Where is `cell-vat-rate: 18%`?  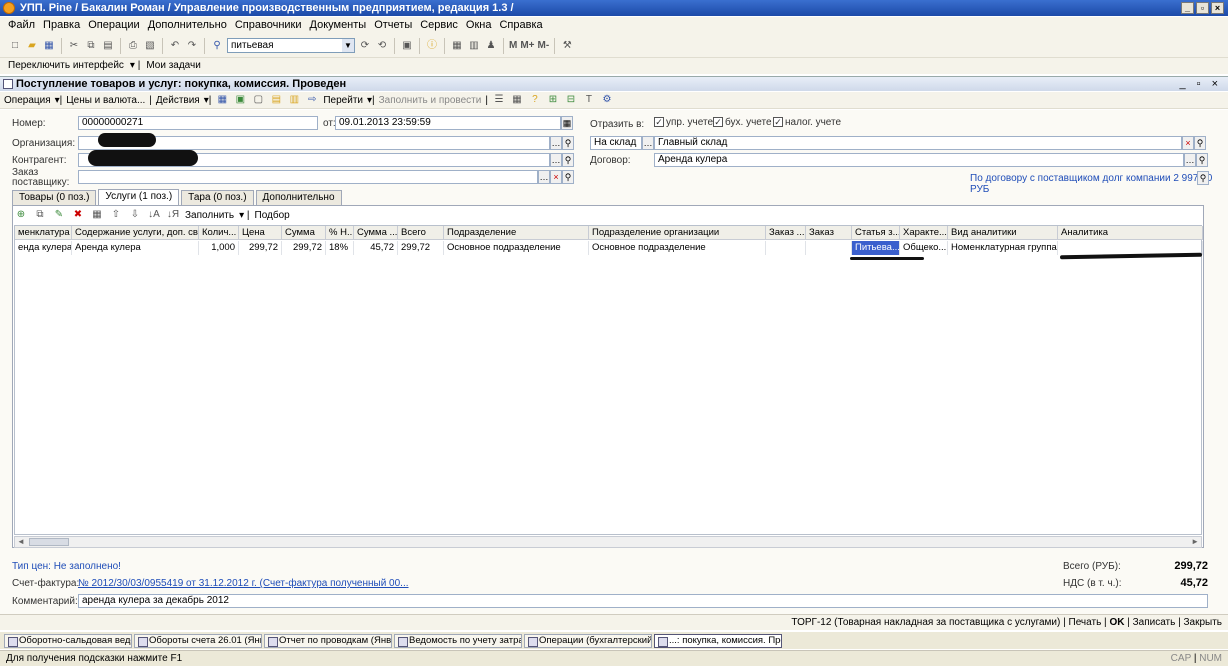
cell-vat-rate: 18% is located at coordinates (340, 248).